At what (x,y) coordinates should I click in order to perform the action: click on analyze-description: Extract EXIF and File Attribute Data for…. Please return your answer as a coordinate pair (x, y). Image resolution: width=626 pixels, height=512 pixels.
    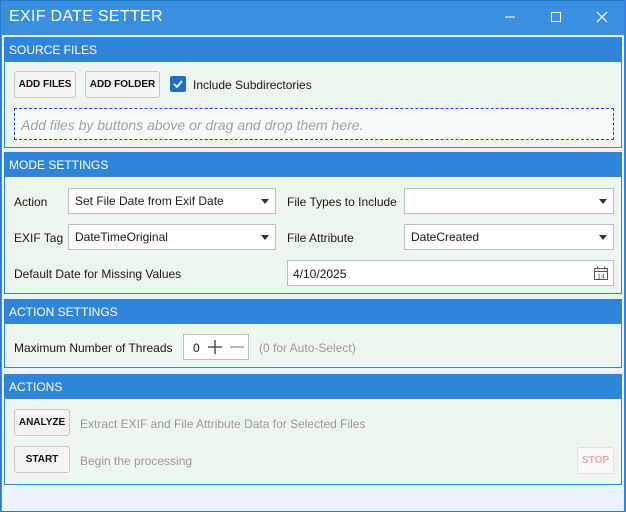
    Looking at the image, I should click on (223, 424).